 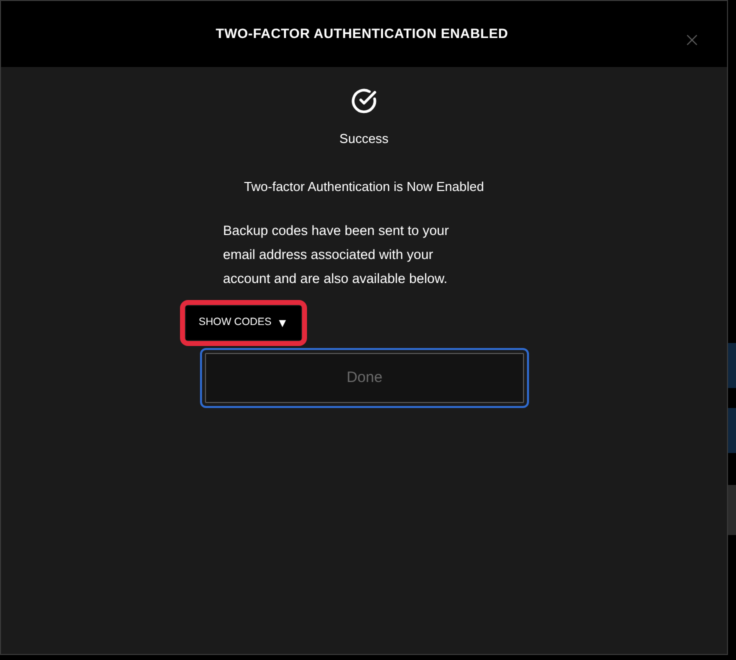 I want to click on dialog-title: TWO-FACTOR AUTHENTICATION ENABLED, so click(x=363, y=33).